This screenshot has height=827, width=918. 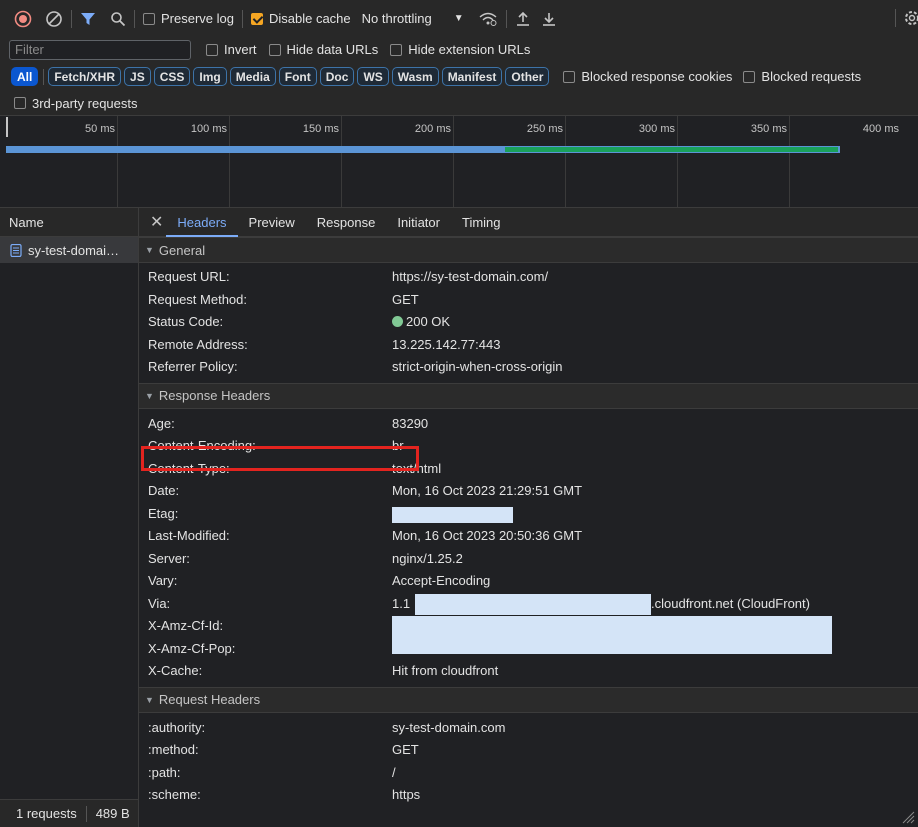 What do you see at coordinates (470, 276) in the screenshot?
I see `header-value: https://sy-test-domain.com/` at bounding box center [470, 276].